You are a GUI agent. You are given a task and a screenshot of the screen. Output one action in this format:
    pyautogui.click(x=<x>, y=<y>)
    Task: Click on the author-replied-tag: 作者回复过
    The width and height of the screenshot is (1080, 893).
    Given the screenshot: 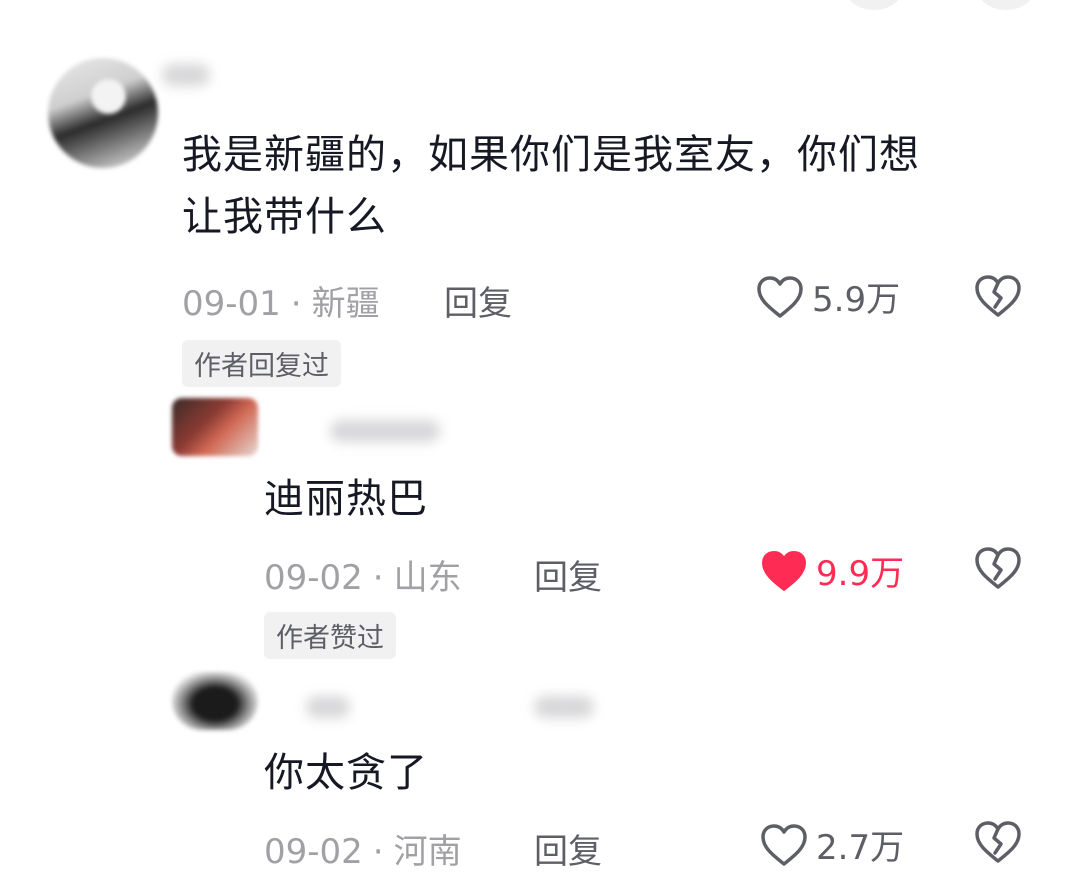 What is the action you would take?
    pyautogui.click(x=261, y=363)
    